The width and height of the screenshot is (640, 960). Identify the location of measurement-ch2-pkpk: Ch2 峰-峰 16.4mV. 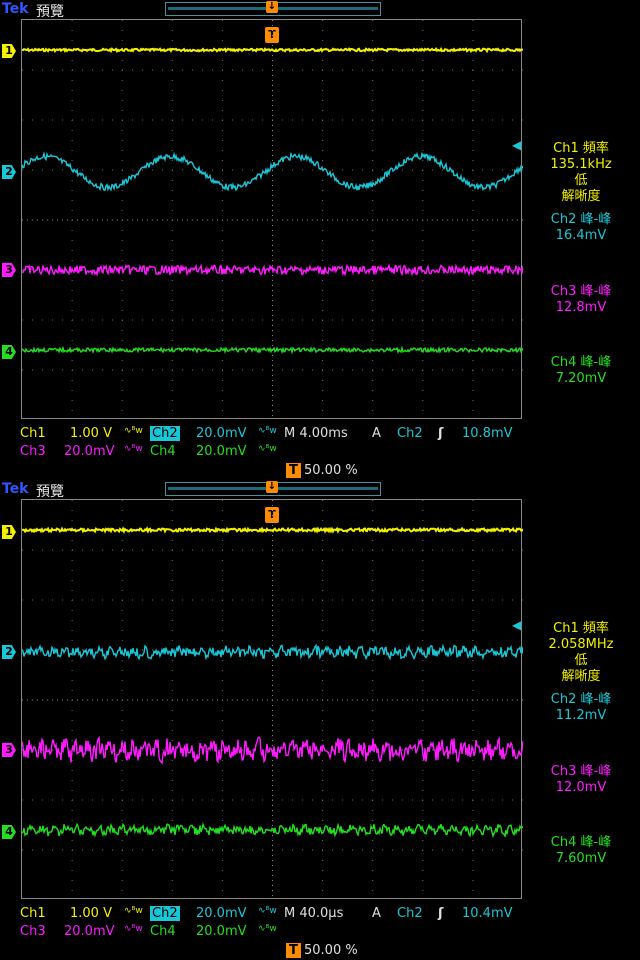
(581, 228).